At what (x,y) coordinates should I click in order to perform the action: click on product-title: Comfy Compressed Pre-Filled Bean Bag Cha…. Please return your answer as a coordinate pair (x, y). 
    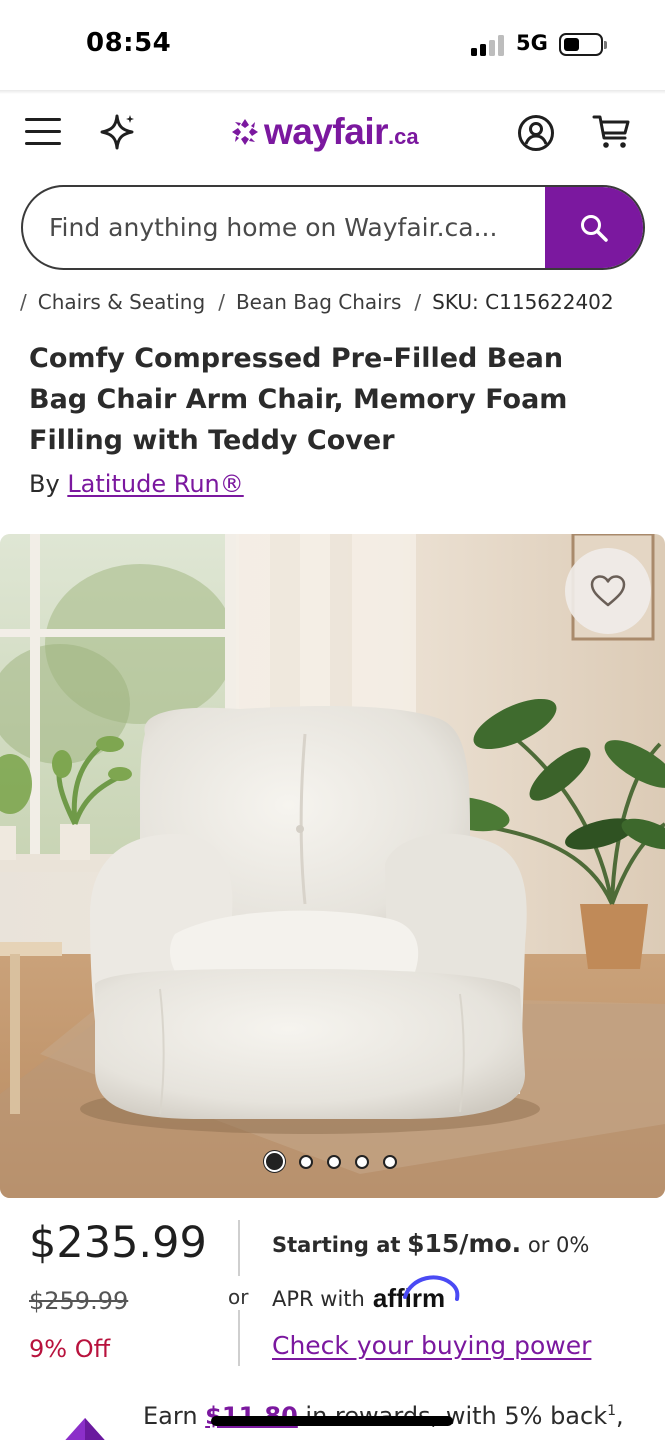
    Looking at the image, I should click on (298, 399).